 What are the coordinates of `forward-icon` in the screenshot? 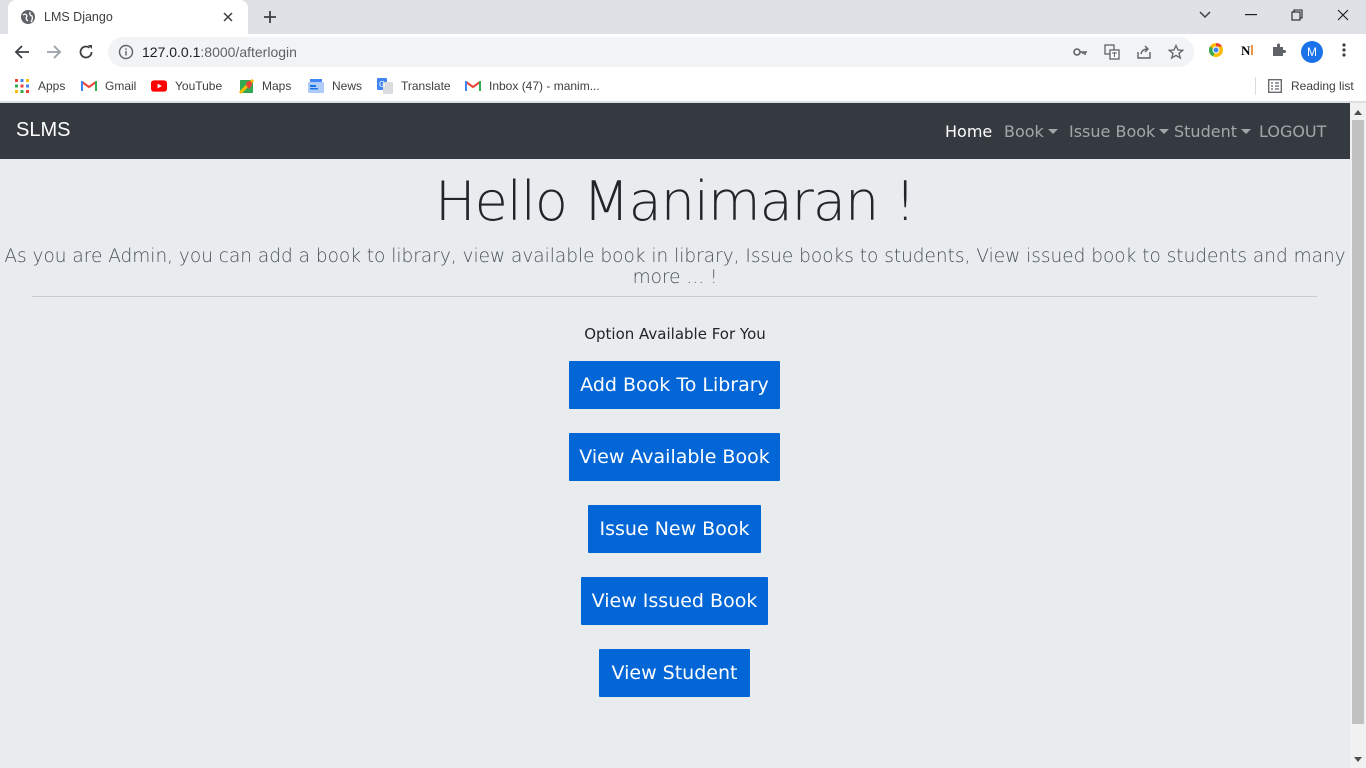 It's located at (54, 52).